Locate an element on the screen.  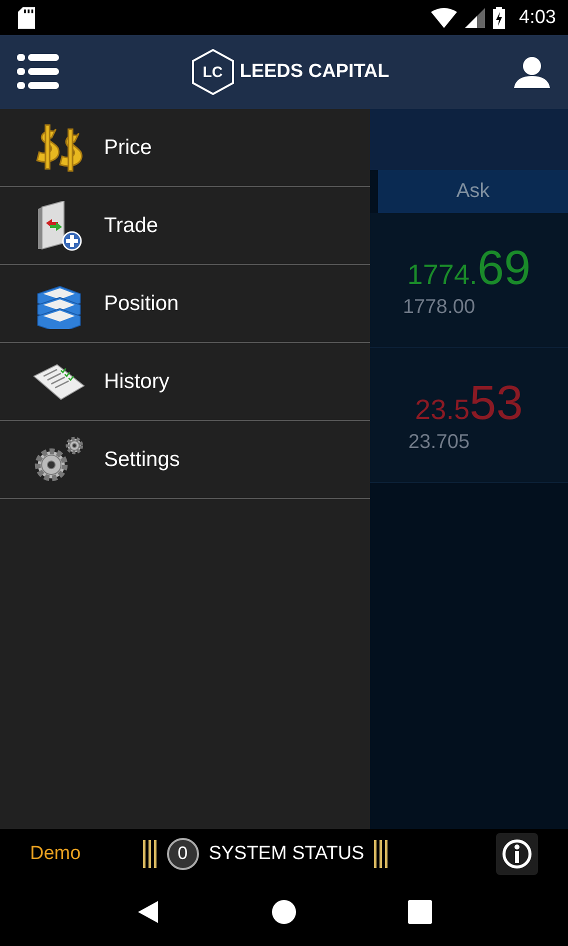
price-sub: 23.705 is located at coordinates (439, 442).